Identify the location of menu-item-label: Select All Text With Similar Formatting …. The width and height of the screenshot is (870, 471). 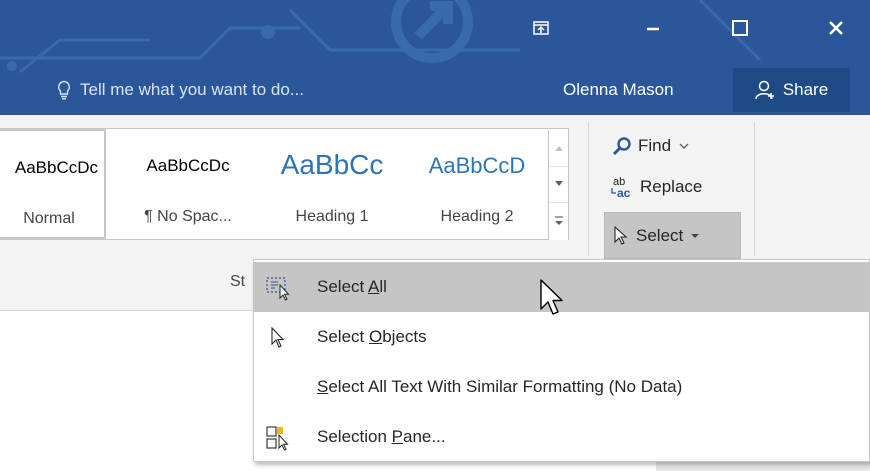
(500, 386).